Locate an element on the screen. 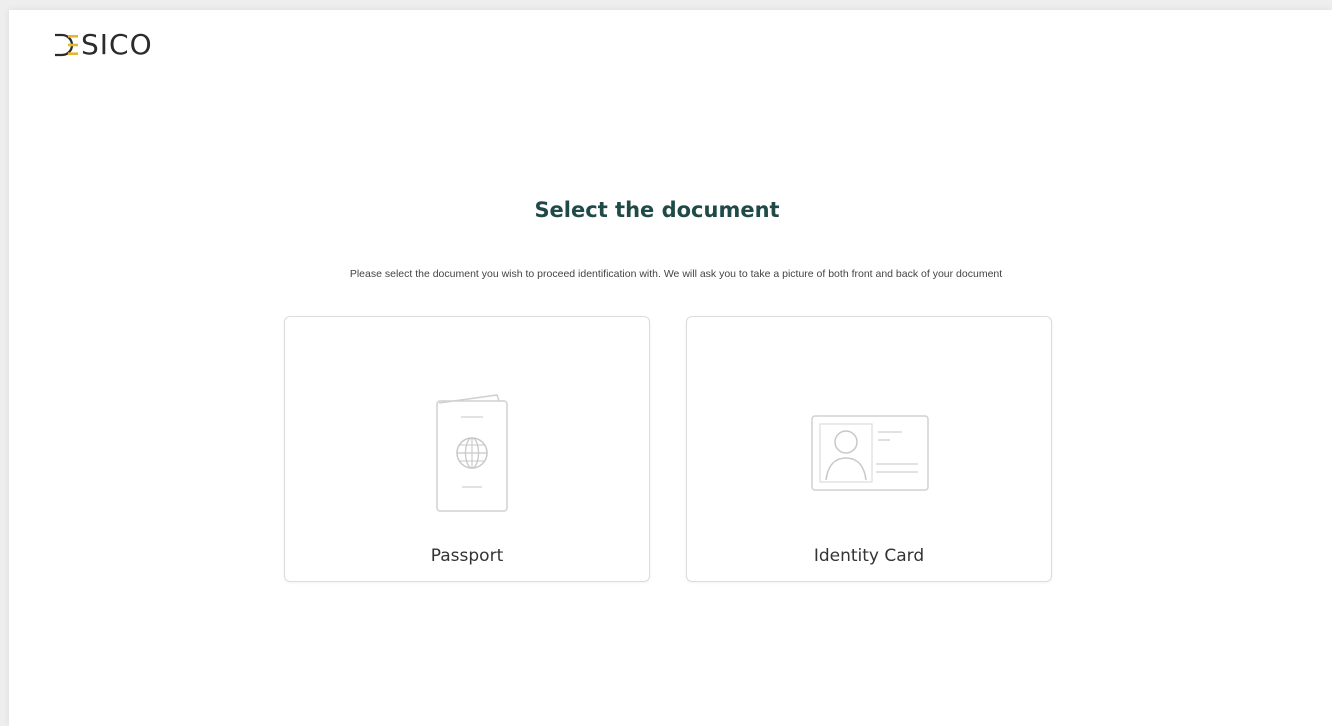  logo-text: SICO is located at coordinates (117, 44).